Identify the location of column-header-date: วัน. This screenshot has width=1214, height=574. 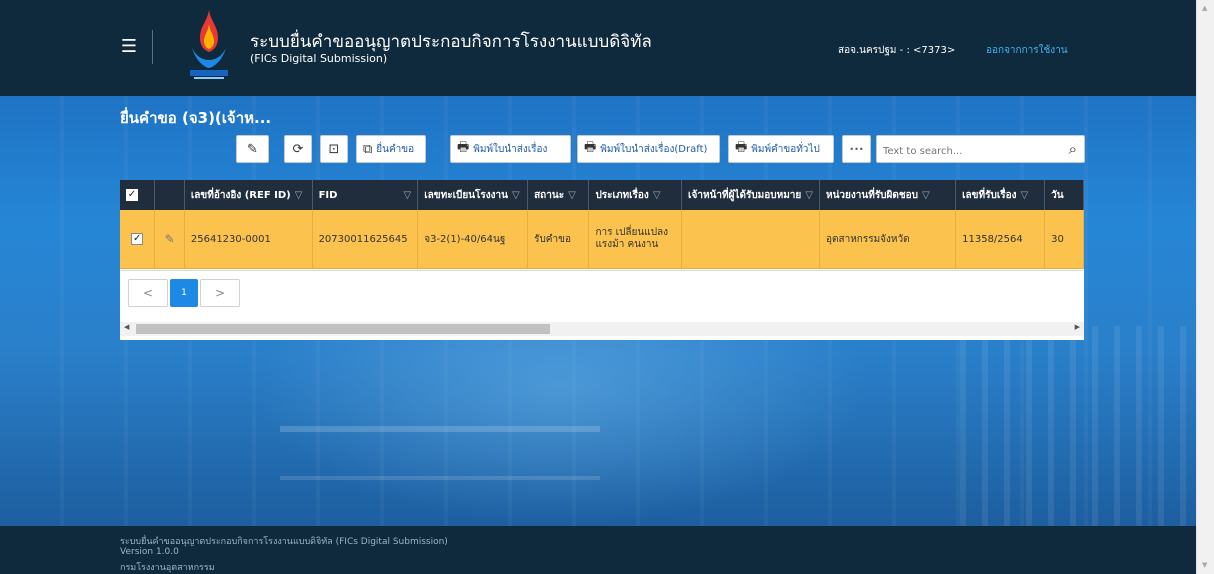
(1064, 195).